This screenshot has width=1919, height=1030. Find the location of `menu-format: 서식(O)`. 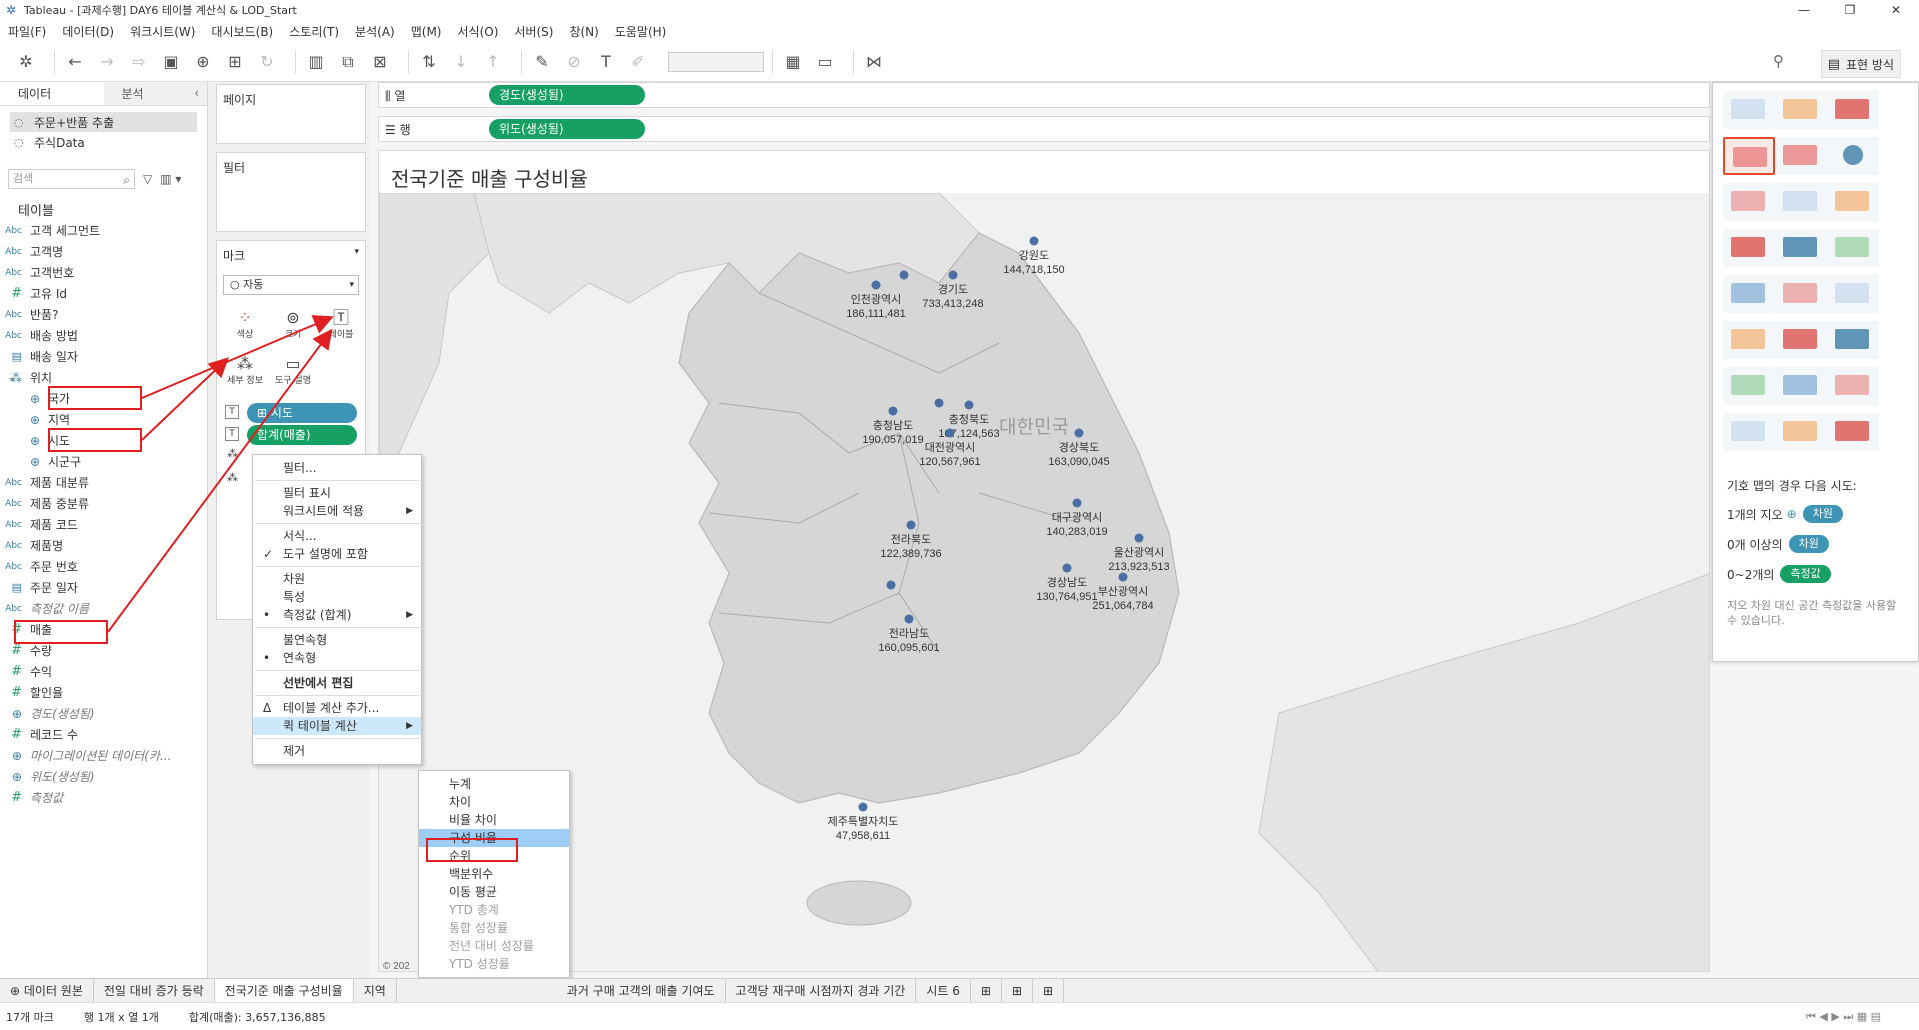

menu-format: 서식(O) is located at coordinates (478, 31).